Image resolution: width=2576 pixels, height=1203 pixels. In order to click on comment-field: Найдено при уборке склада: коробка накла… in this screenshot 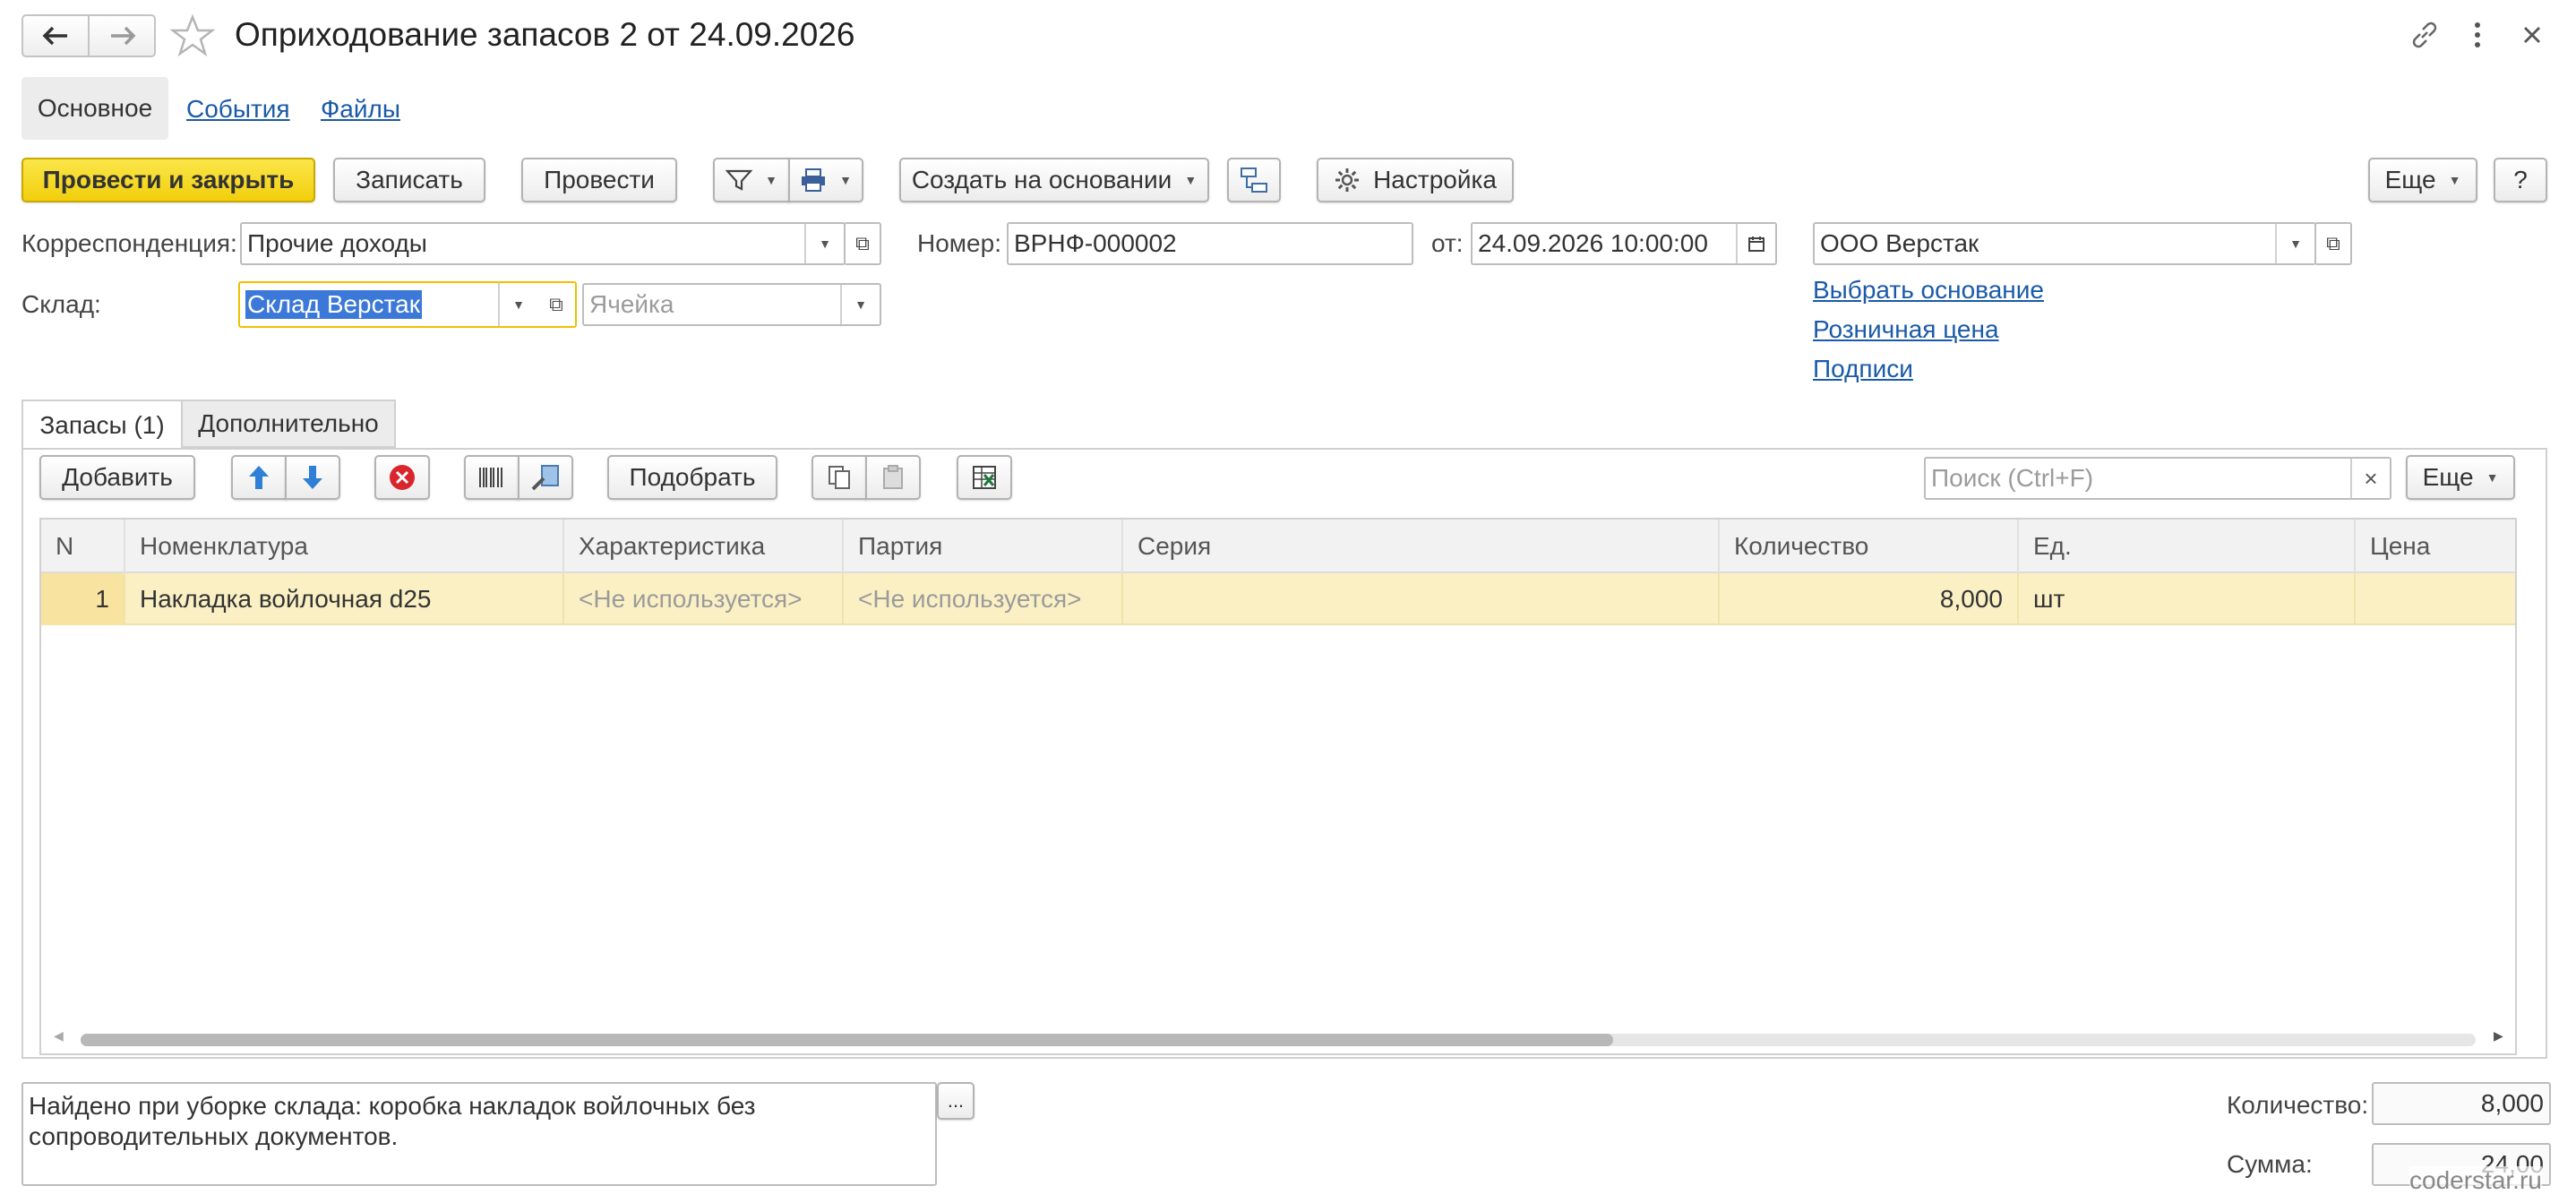, I will do `click(479, 1134)`.